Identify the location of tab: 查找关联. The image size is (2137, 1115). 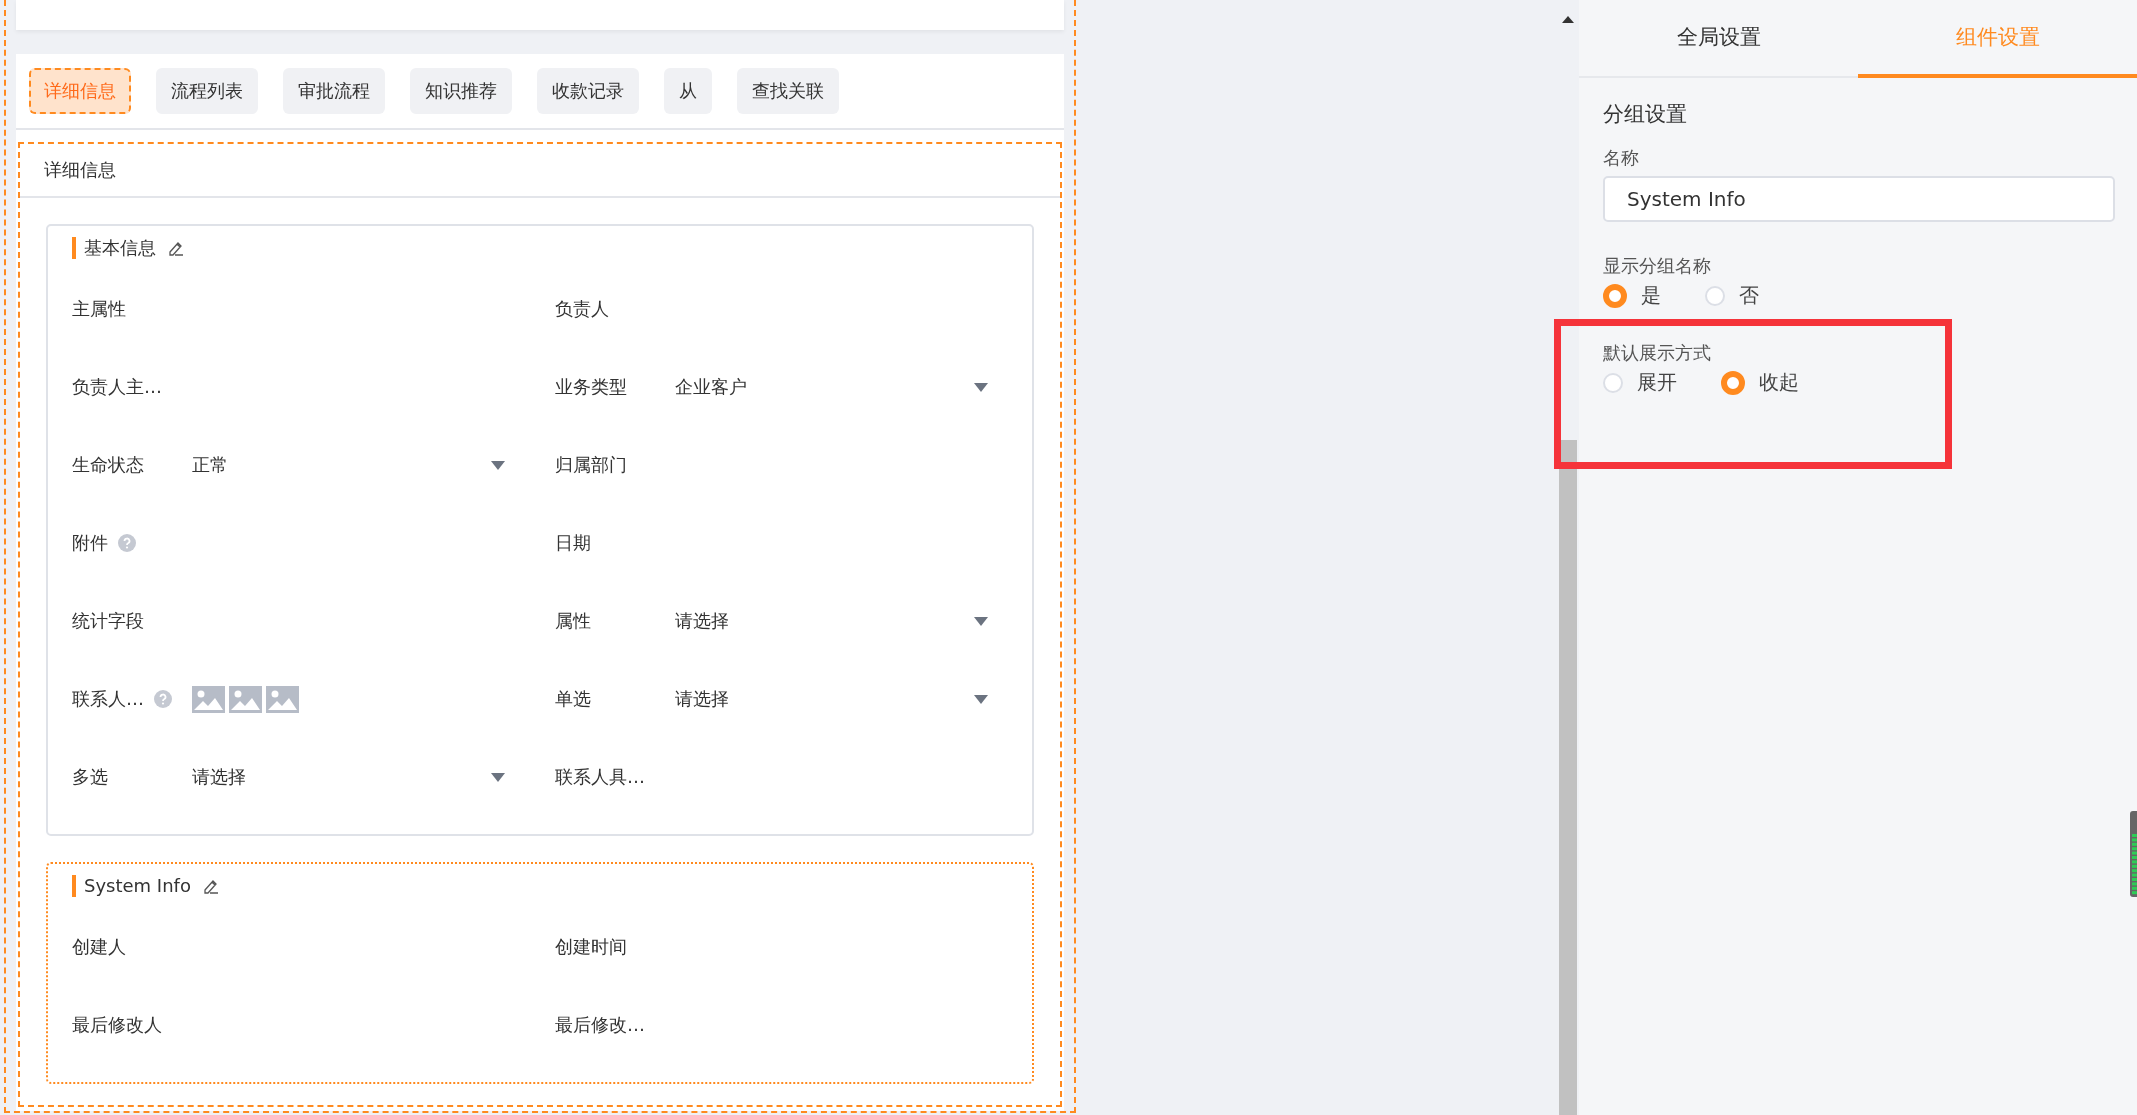
(788, 91).